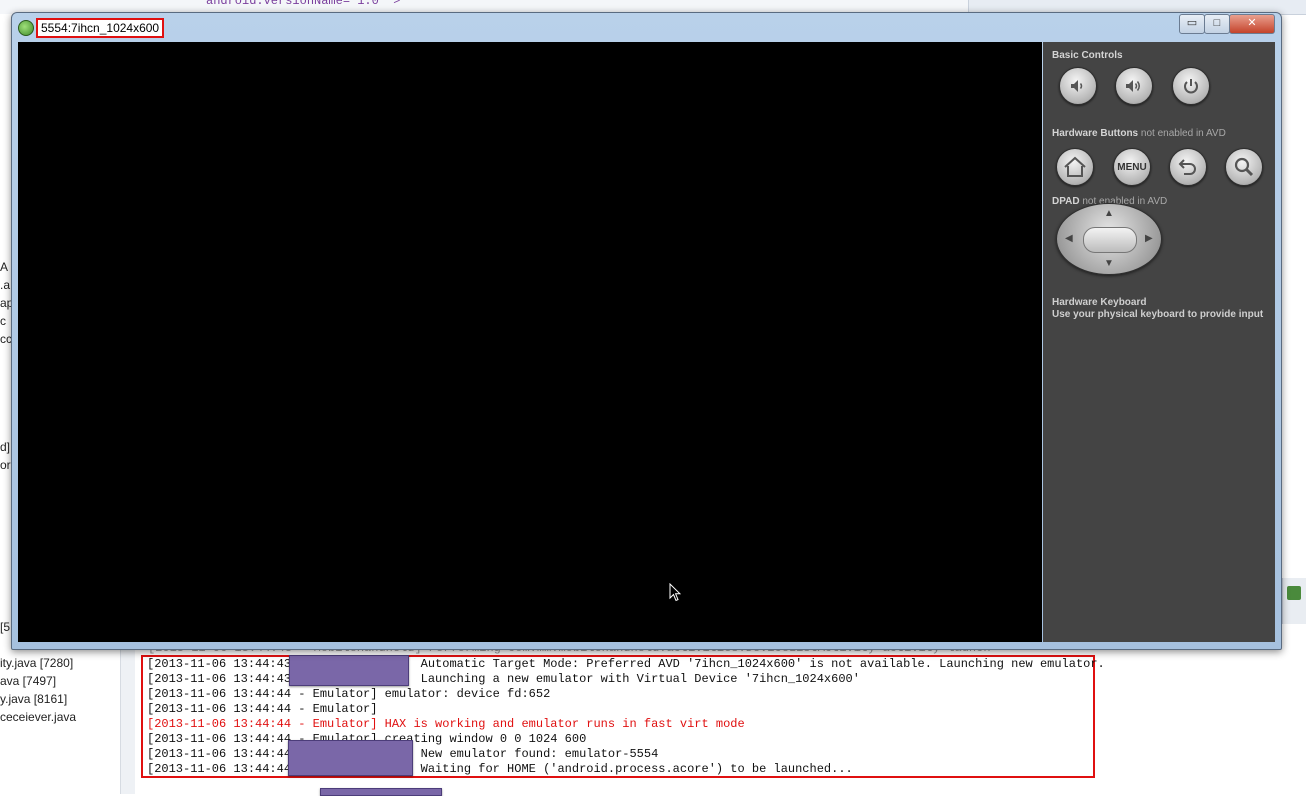 The image size is (1306, 796). What do you see at coordinates (26, 28) in the screenshot?
I see `android-emulator-icon` at bounding box center [26, 28].